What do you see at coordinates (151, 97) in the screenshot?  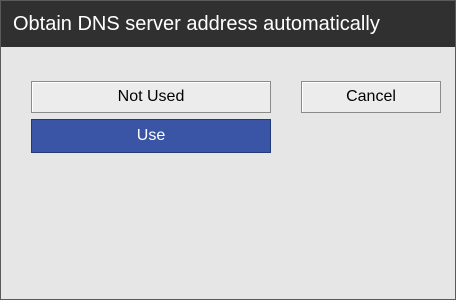 I see `not-used-option-button: Not Used` at bounding box center [151, 97].